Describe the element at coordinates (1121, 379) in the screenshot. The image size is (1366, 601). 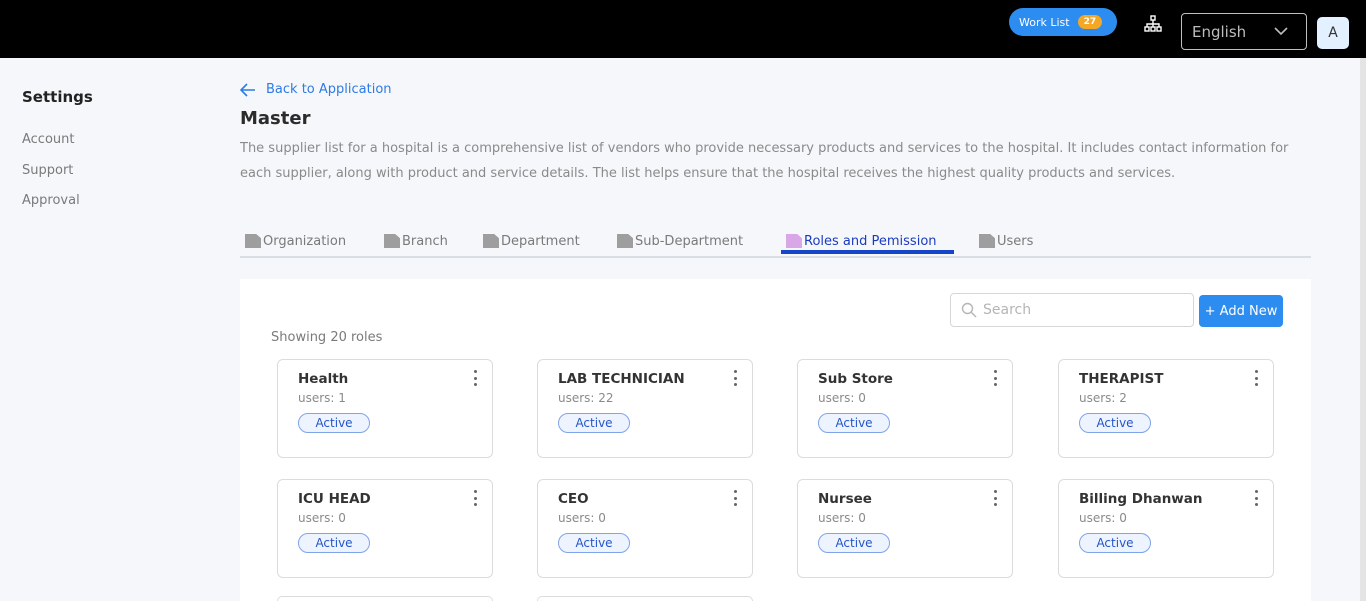
I see `role-name: THERAPIST` at that location.